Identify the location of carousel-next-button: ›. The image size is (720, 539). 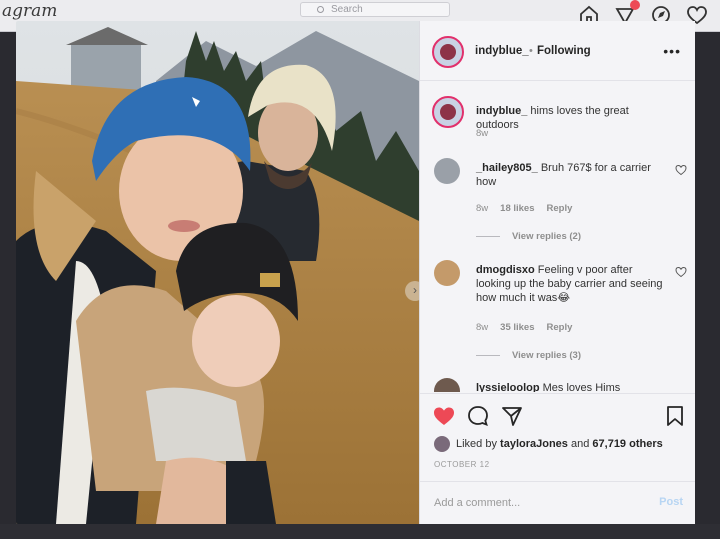
(412, 291).